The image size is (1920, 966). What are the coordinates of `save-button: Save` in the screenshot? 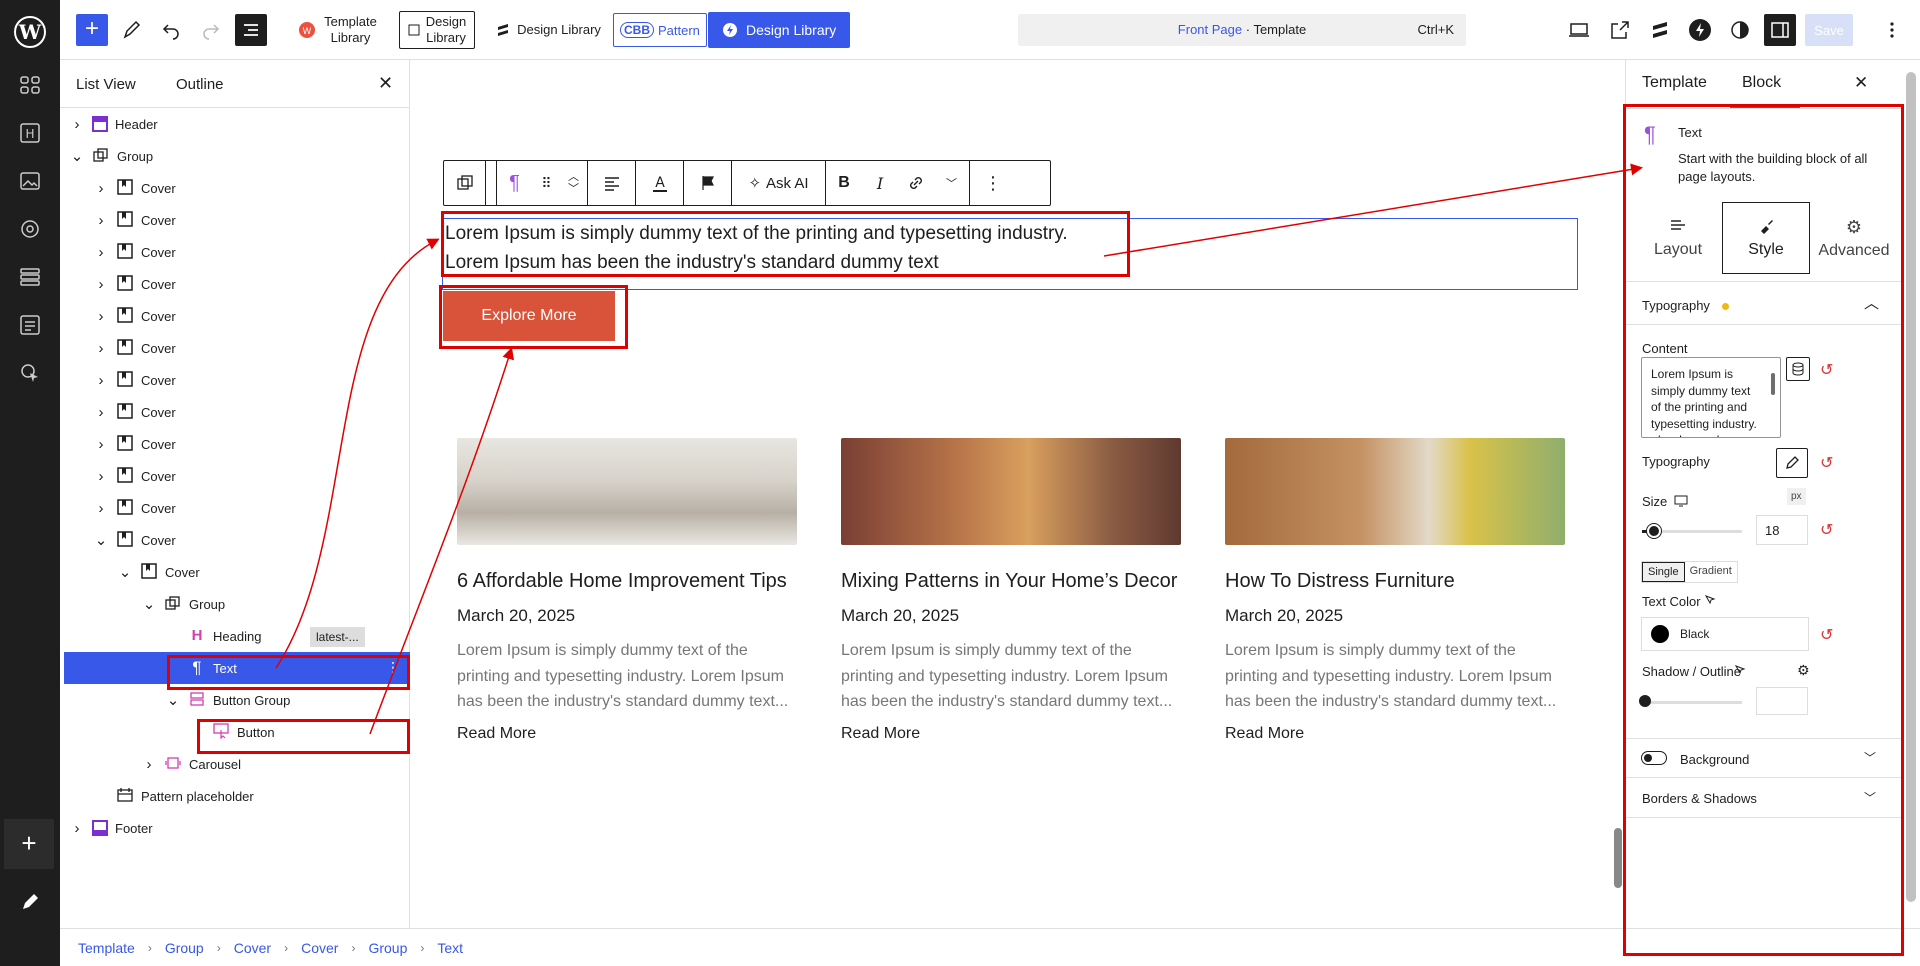 It's located at (1829, 30).